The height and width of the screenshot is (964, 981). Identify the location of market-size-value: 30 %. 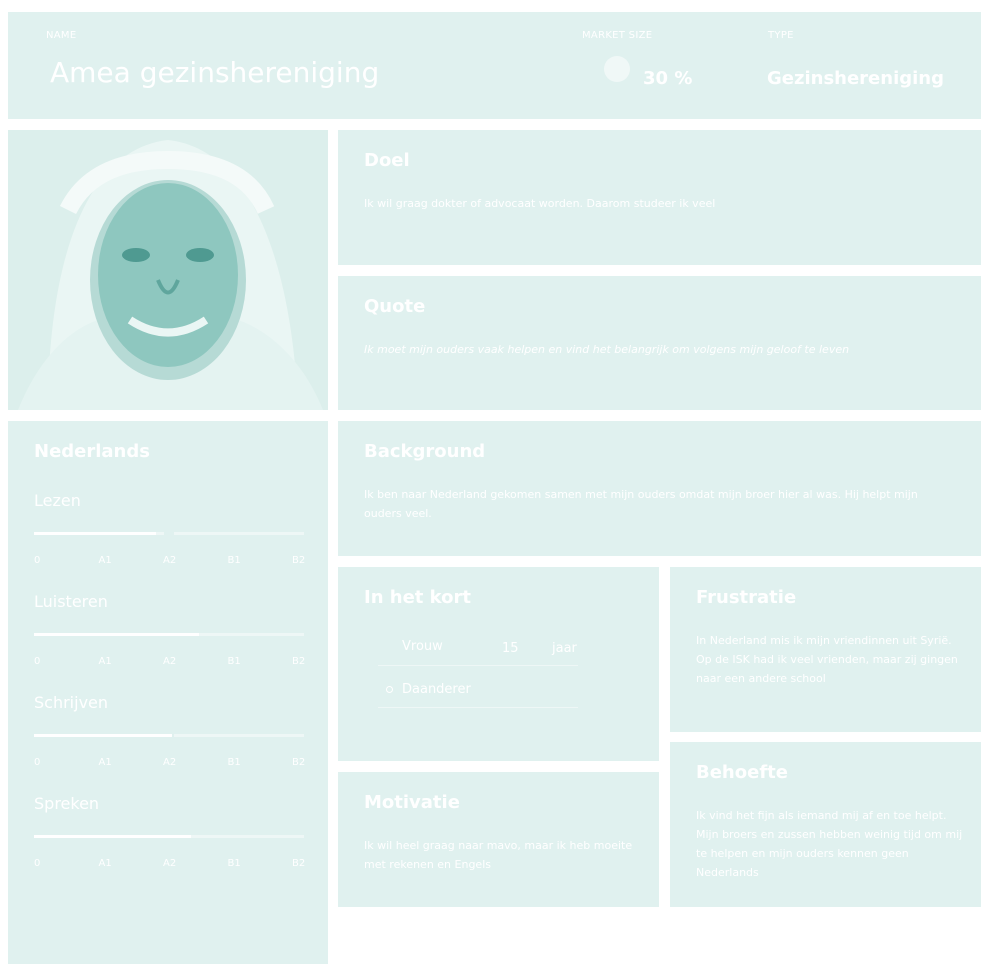
(668, 78).